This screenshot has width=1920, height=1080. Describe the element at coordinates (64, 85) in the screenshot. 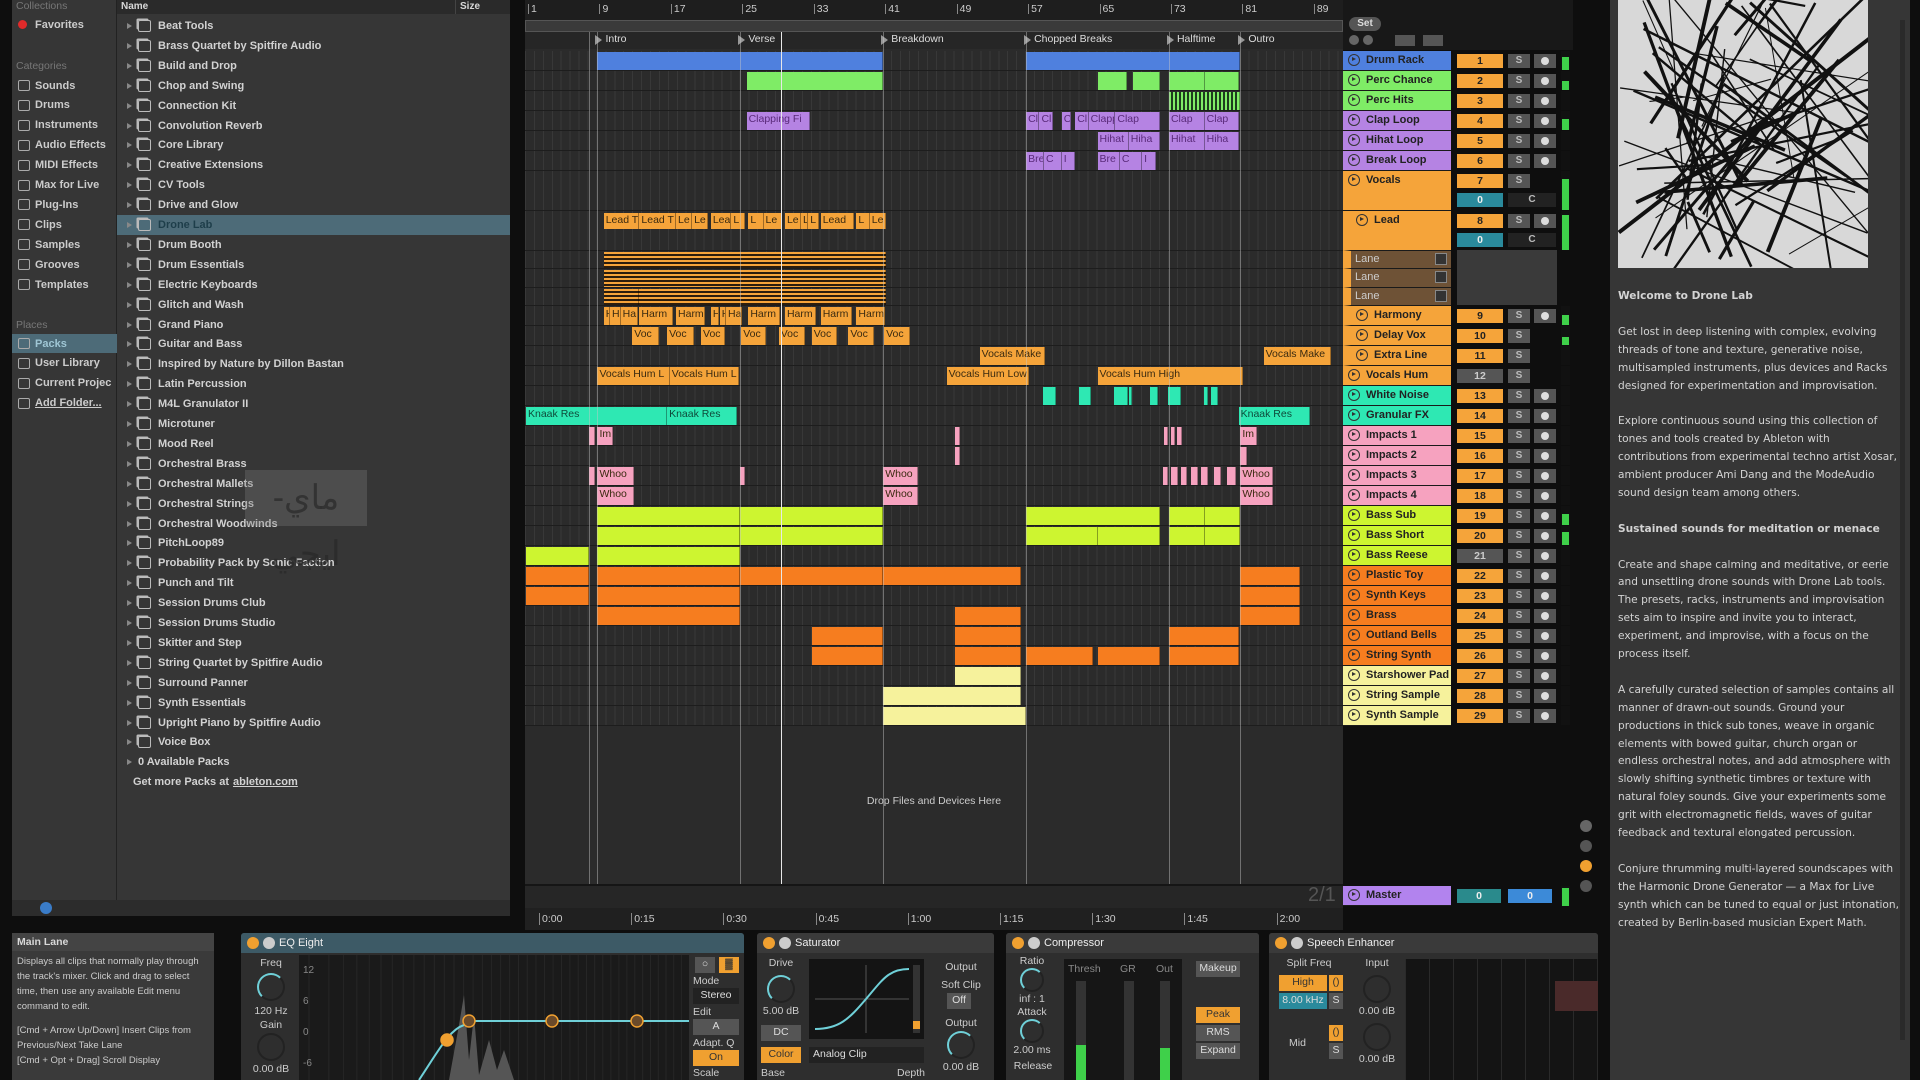

I see `sidebar-item-sounds: Sounds` at that location.